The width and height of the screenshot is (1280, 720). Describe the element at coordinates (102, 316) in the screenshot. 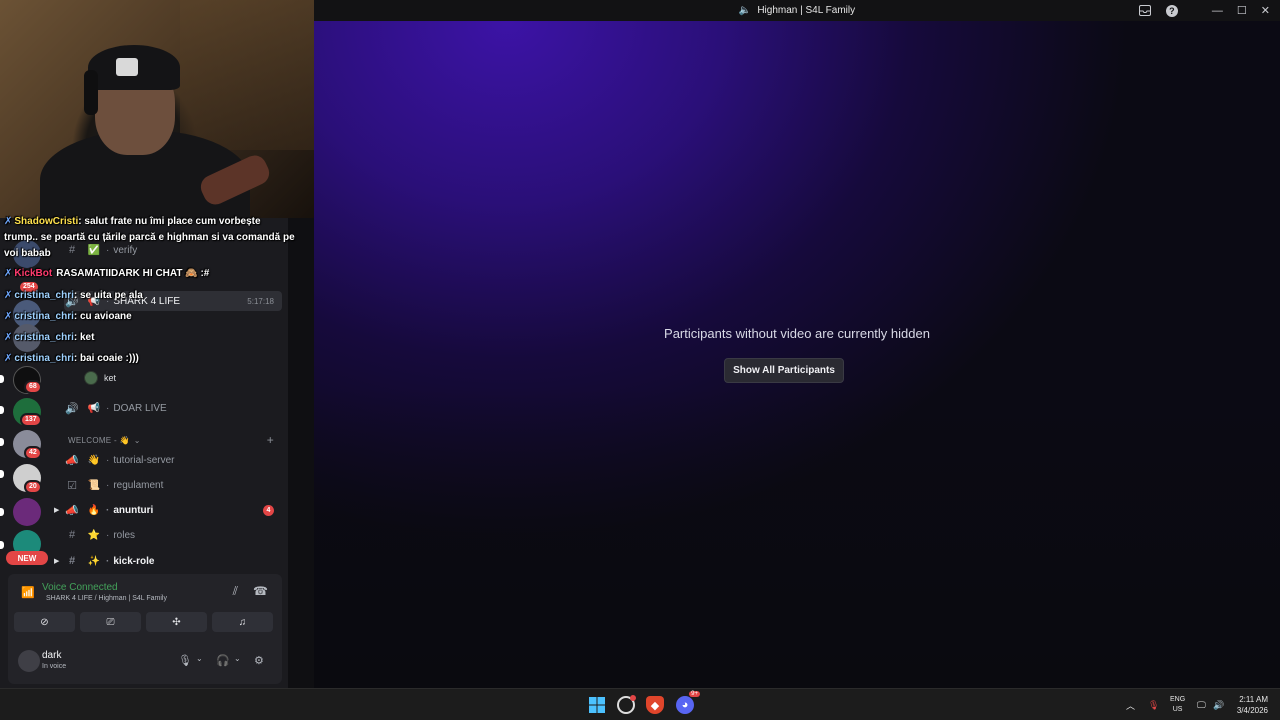

I see `chat-text: : cu avioane` at that location.